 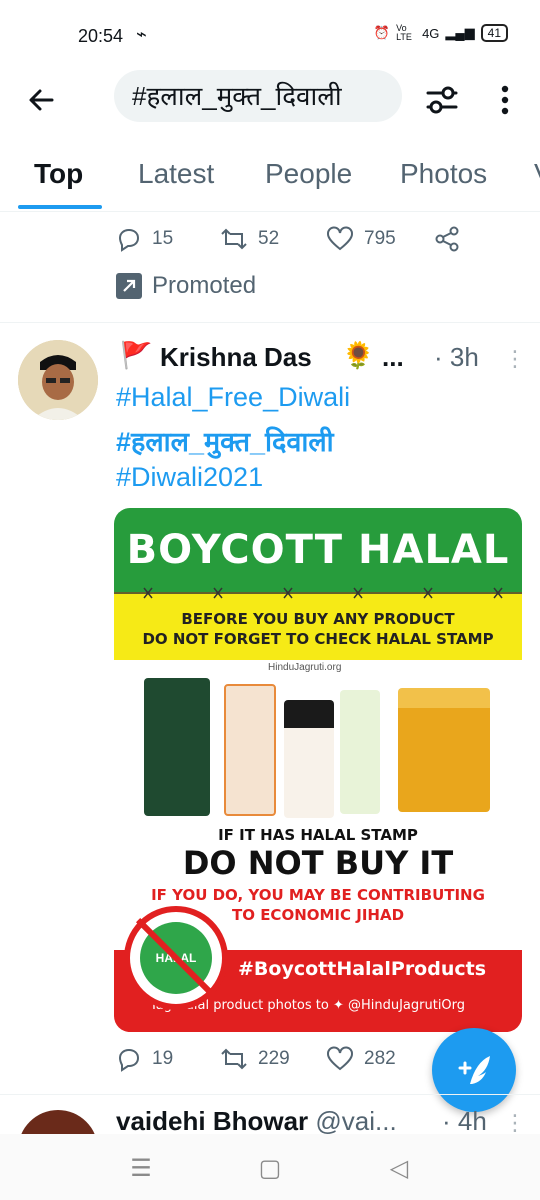 I want to click on retweet-button: 52, so click(x=249, y=239).